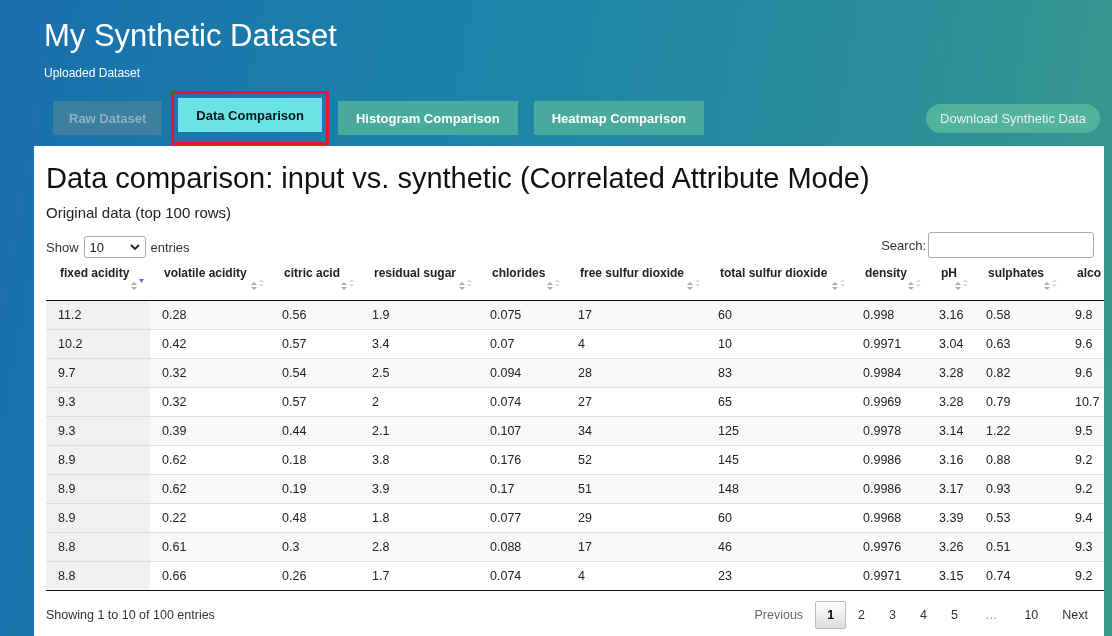 The height and width of the screenshot is (636, 1112). I want to click on column-header: volatile acidity, so click(210, 281).